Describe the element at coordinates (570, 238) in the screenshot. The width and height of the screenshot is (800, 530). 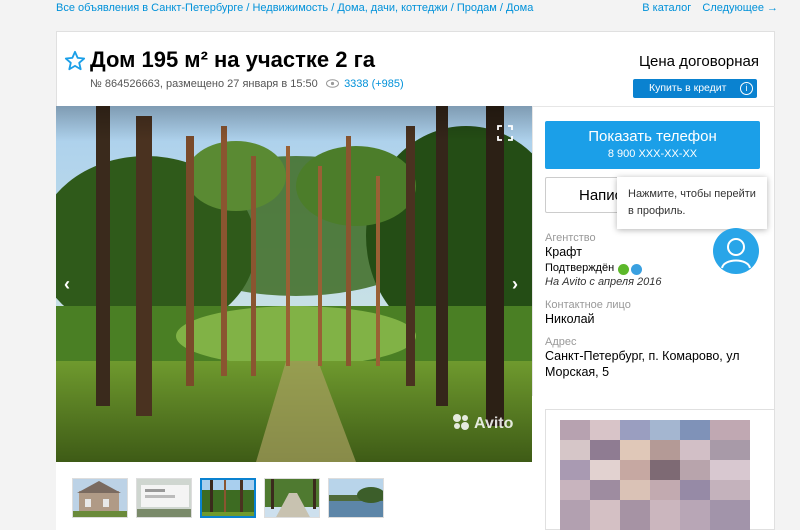
I see `agency-label: Агентство` at that location.